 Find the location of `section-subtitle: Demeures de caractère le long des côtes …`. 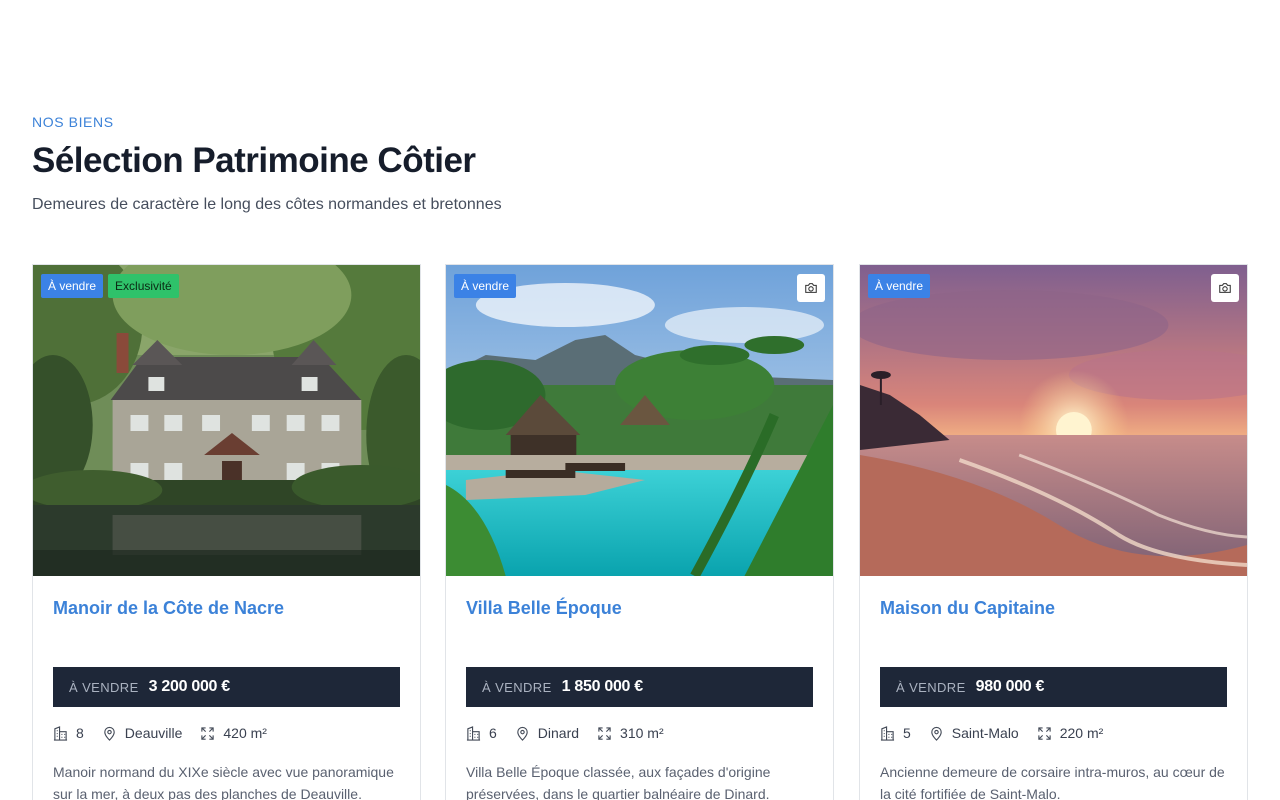

section-subtitle: Demeures de caractère le long des côtes … is located at coordinates (267, 204).